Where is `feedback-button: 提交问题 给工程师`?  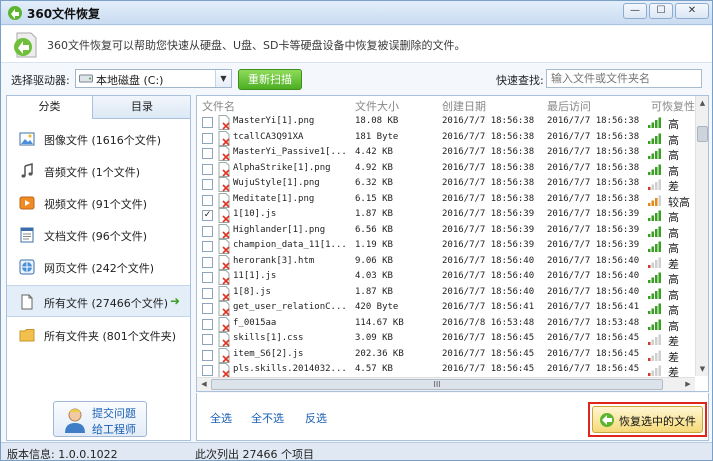
feedback-button: 提交问题 给工程师 is located at coordinates (100, 419).